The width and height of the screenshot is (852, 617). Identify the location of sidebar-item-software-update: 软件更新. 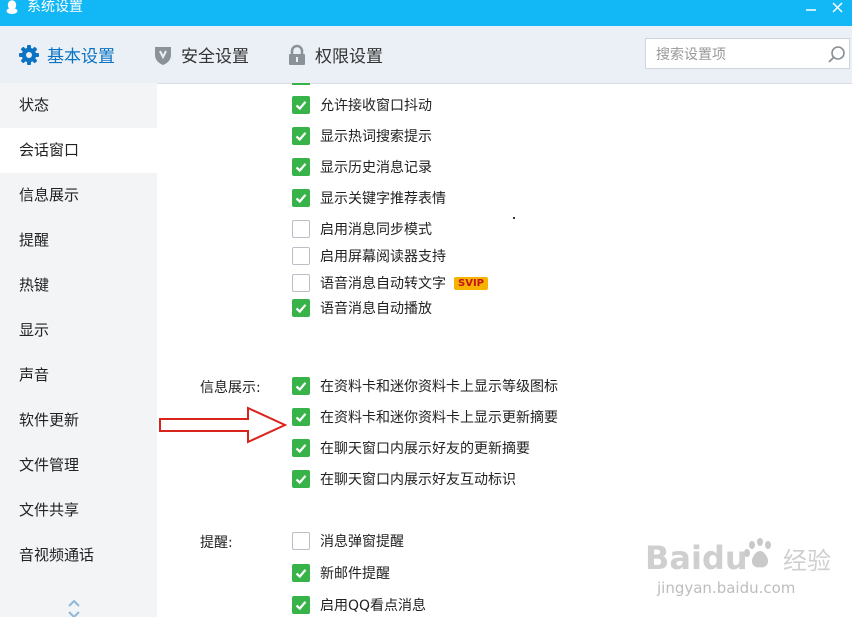
(78, 420).